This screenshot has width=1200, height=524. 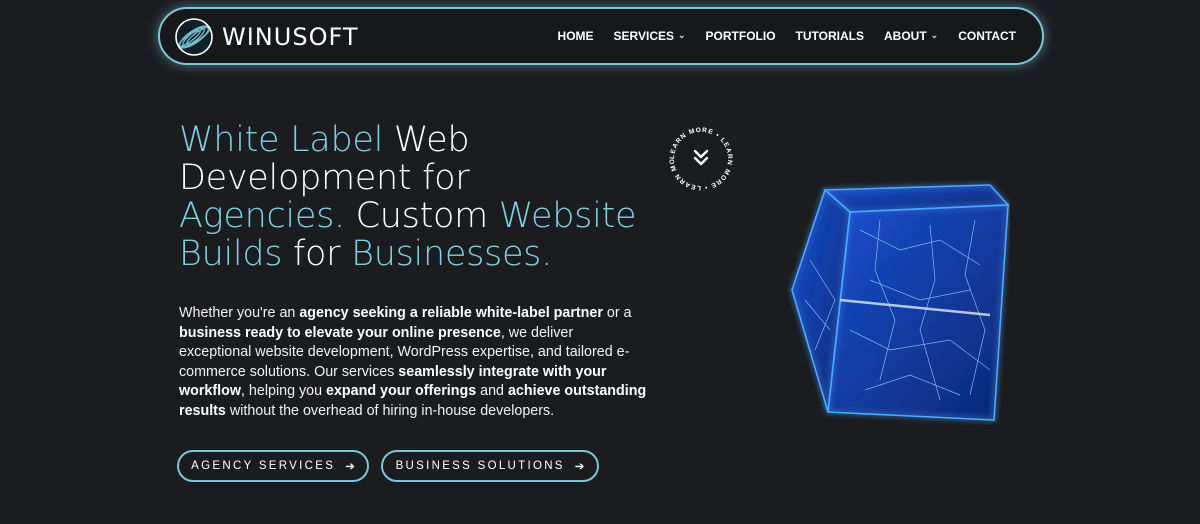 I want to click on business-solutions-label: BUSINESS SOLUTIONS, so click(x=480, y=466).